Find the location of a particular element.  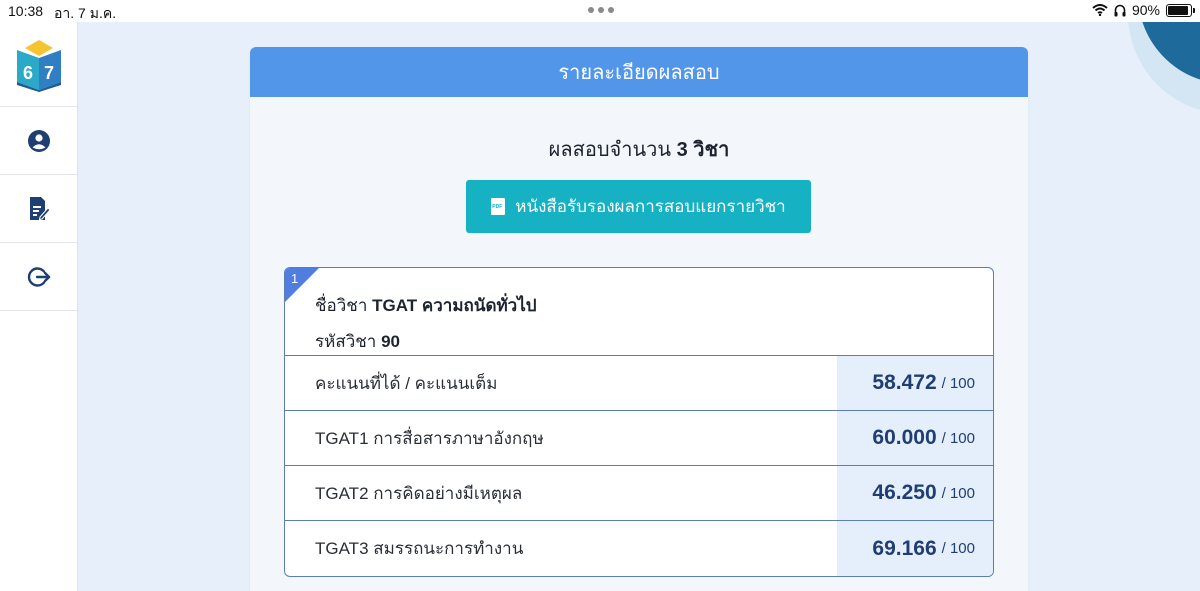

logout-icon is located at coordinates (38, 276).